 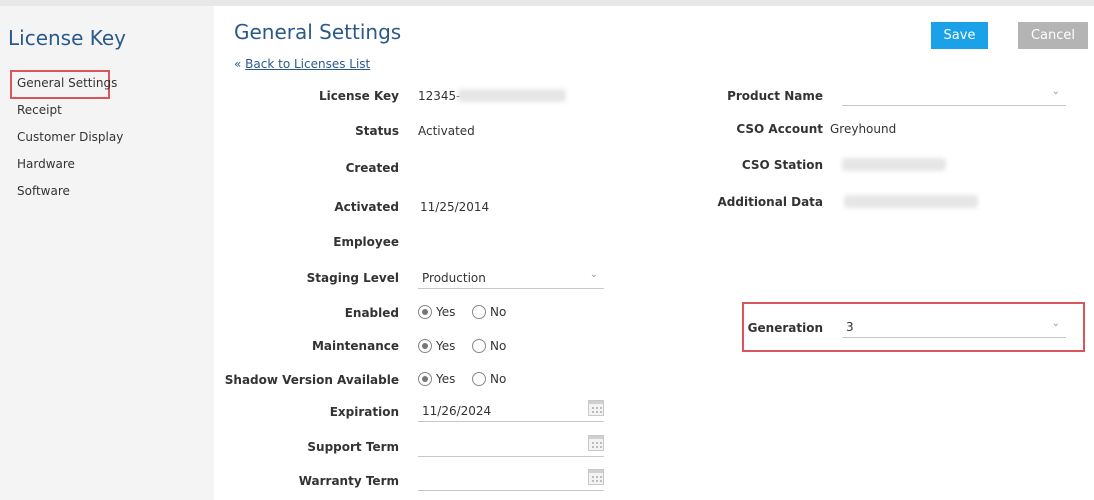 I want to click on license-key-redaction, so click(x=512, y=95).